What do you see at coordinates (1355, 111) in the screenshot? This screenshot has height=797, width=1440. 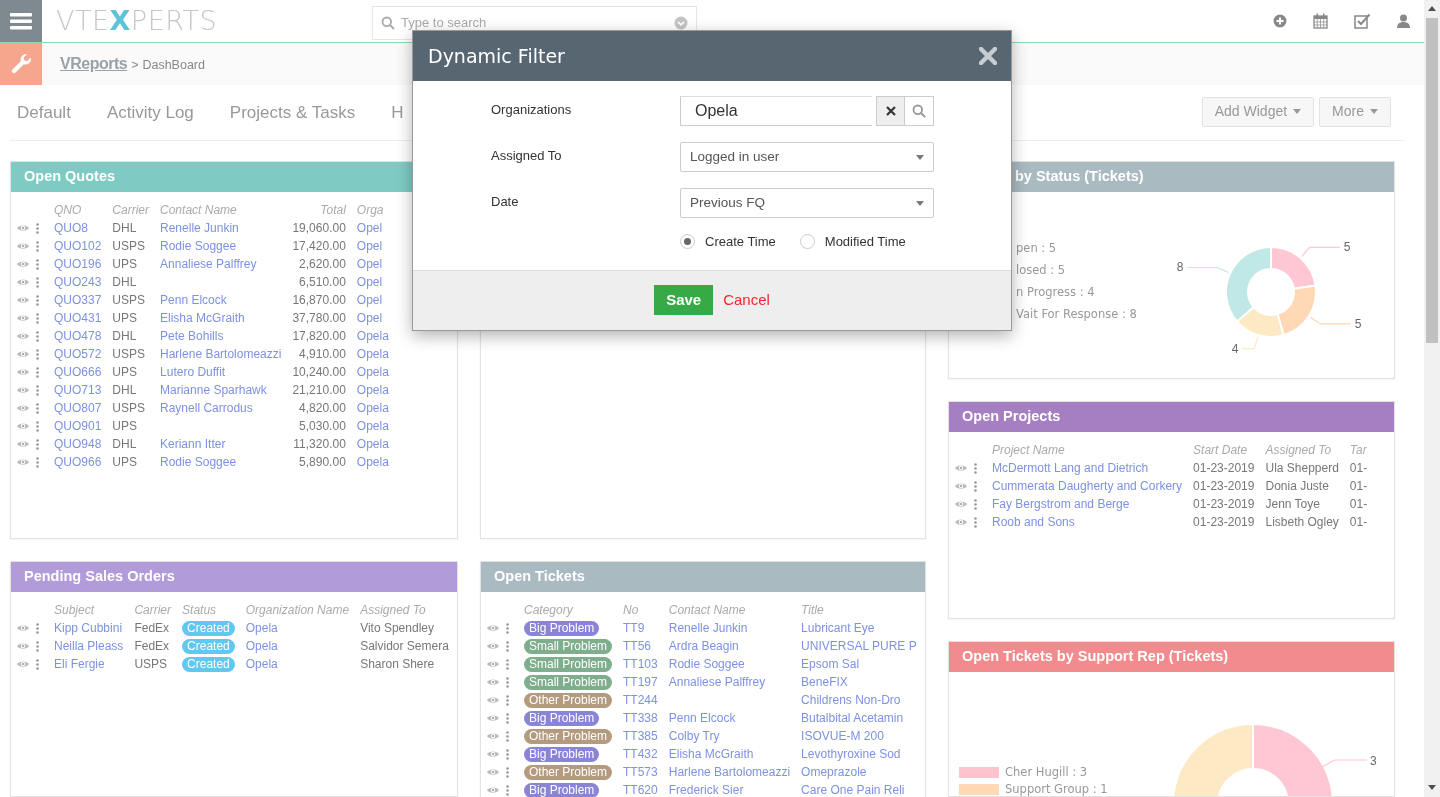 I see `dropdown-button: More` at bounding box center [1355, 111].